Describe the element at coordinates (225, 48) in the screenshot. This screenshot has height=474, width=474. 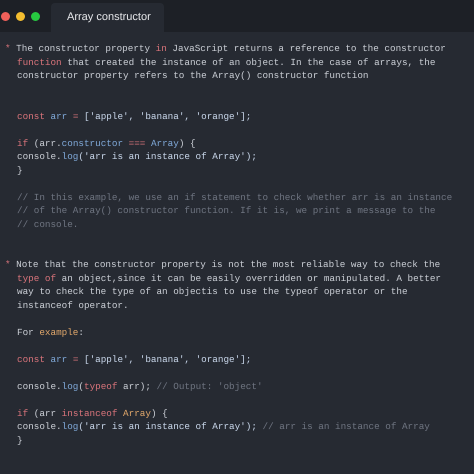
I see `code-line: * The constructor property in JavaScript returns a reference to the constructor` at that location.